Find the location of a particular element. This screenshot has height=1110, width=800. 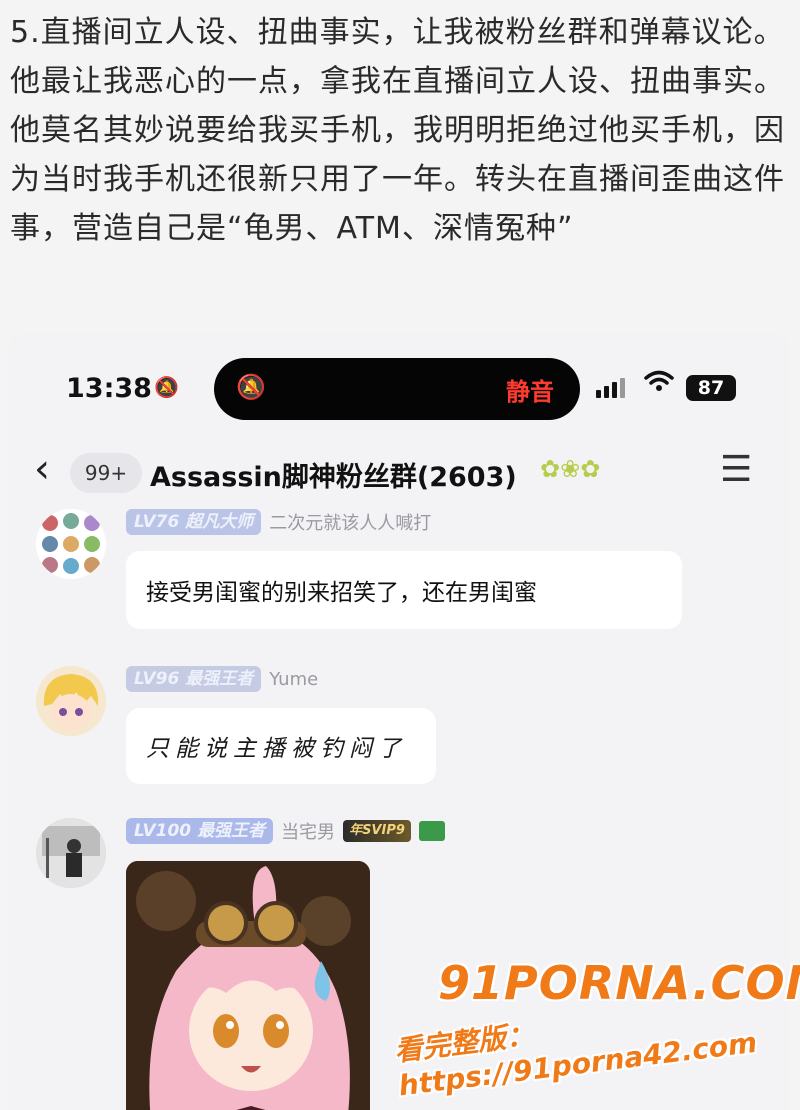

bell-muted-icon: 🔕 is located at coordinates (166, 387).